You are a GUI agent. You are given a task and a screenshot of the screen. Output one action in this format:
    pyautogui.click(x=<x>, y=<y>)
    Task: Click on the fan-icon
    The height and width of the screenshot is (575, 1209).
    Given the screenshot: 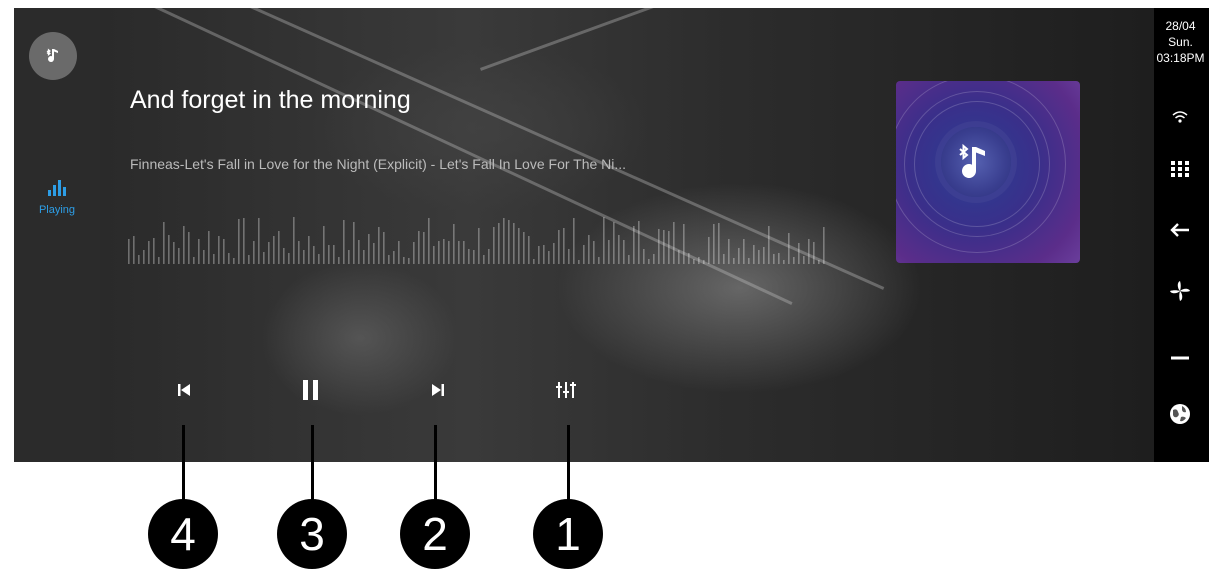 What is the action you would take?
    pyautogui.click(x=1180, y=291)
    